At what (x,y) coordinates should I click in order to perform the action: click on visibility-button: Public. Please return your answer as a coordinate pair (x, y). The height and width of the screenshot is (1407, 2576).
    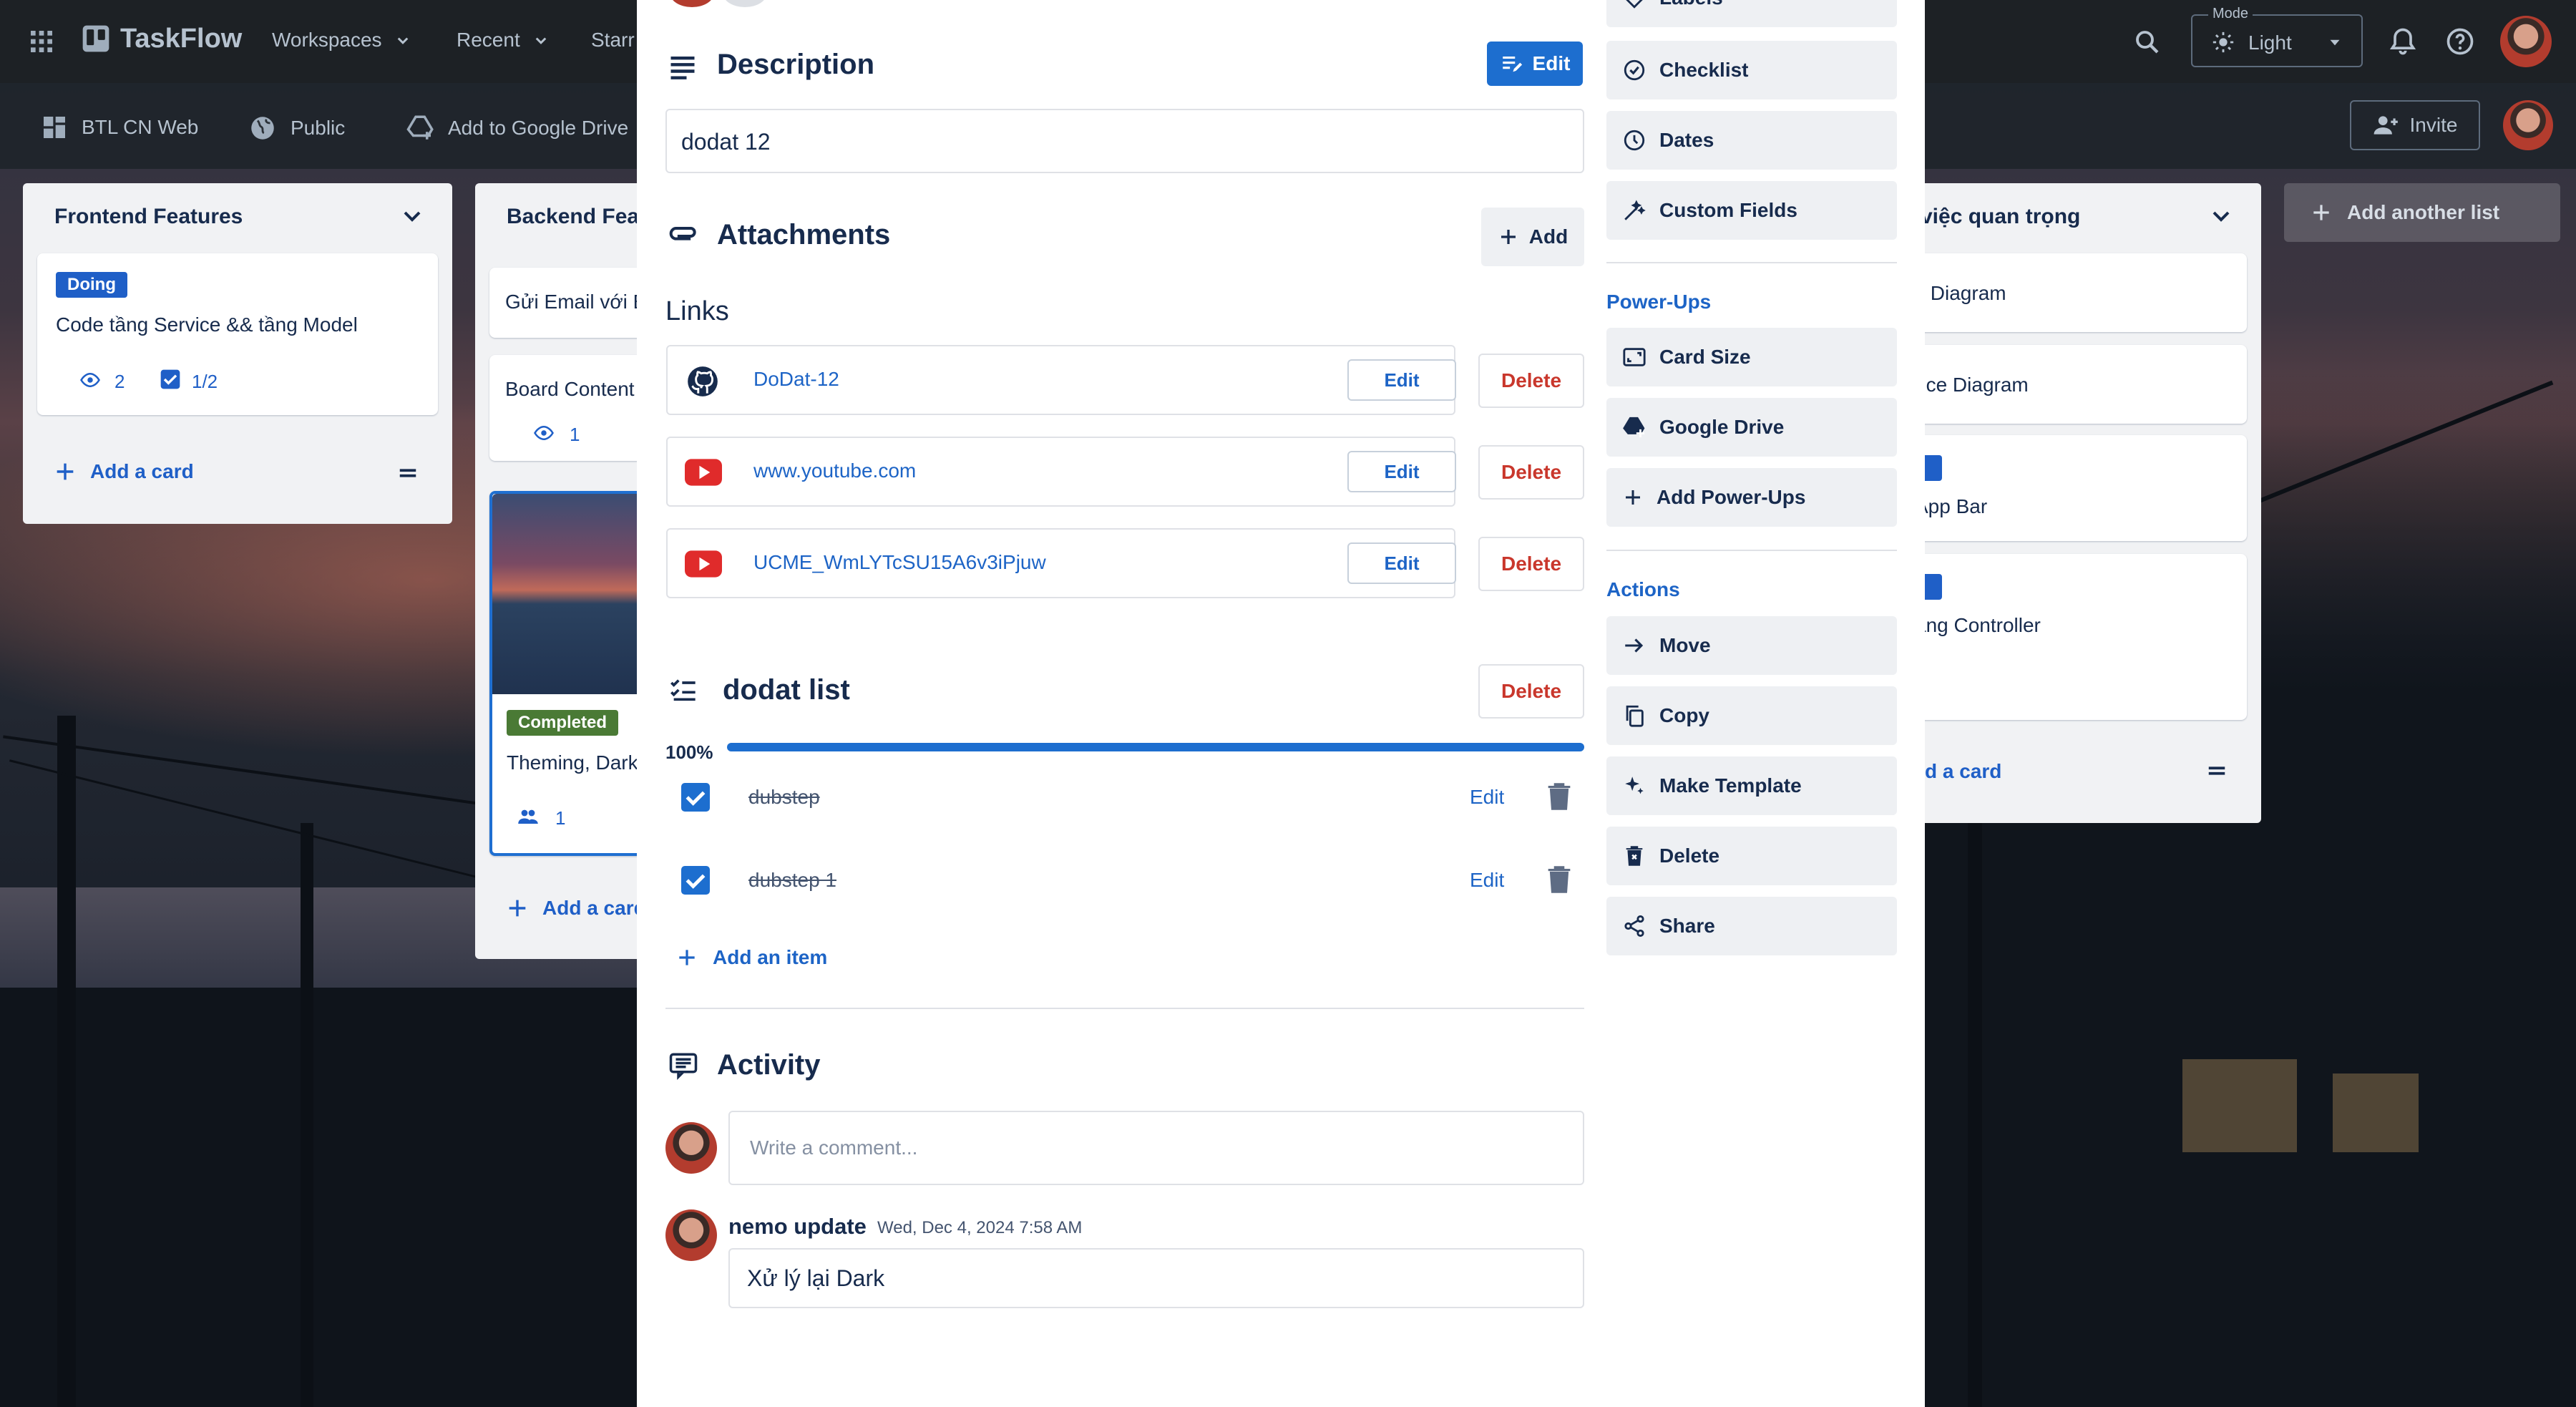
    Looking at the image, I should click on (296, 128).